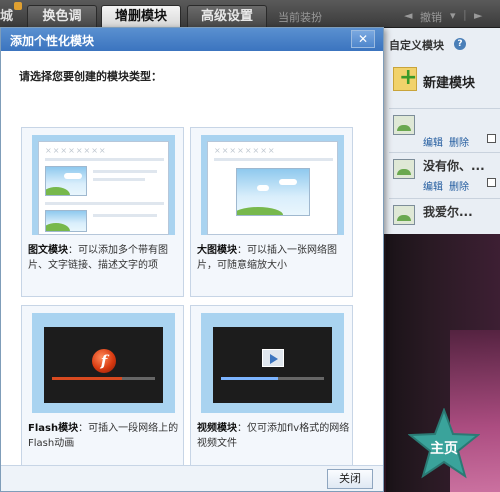 The height and width of the screenshot is (492, 500). Describe the element at coordinates (363, 39) in the screenshot. I see `close-icon: ✕` at that location.